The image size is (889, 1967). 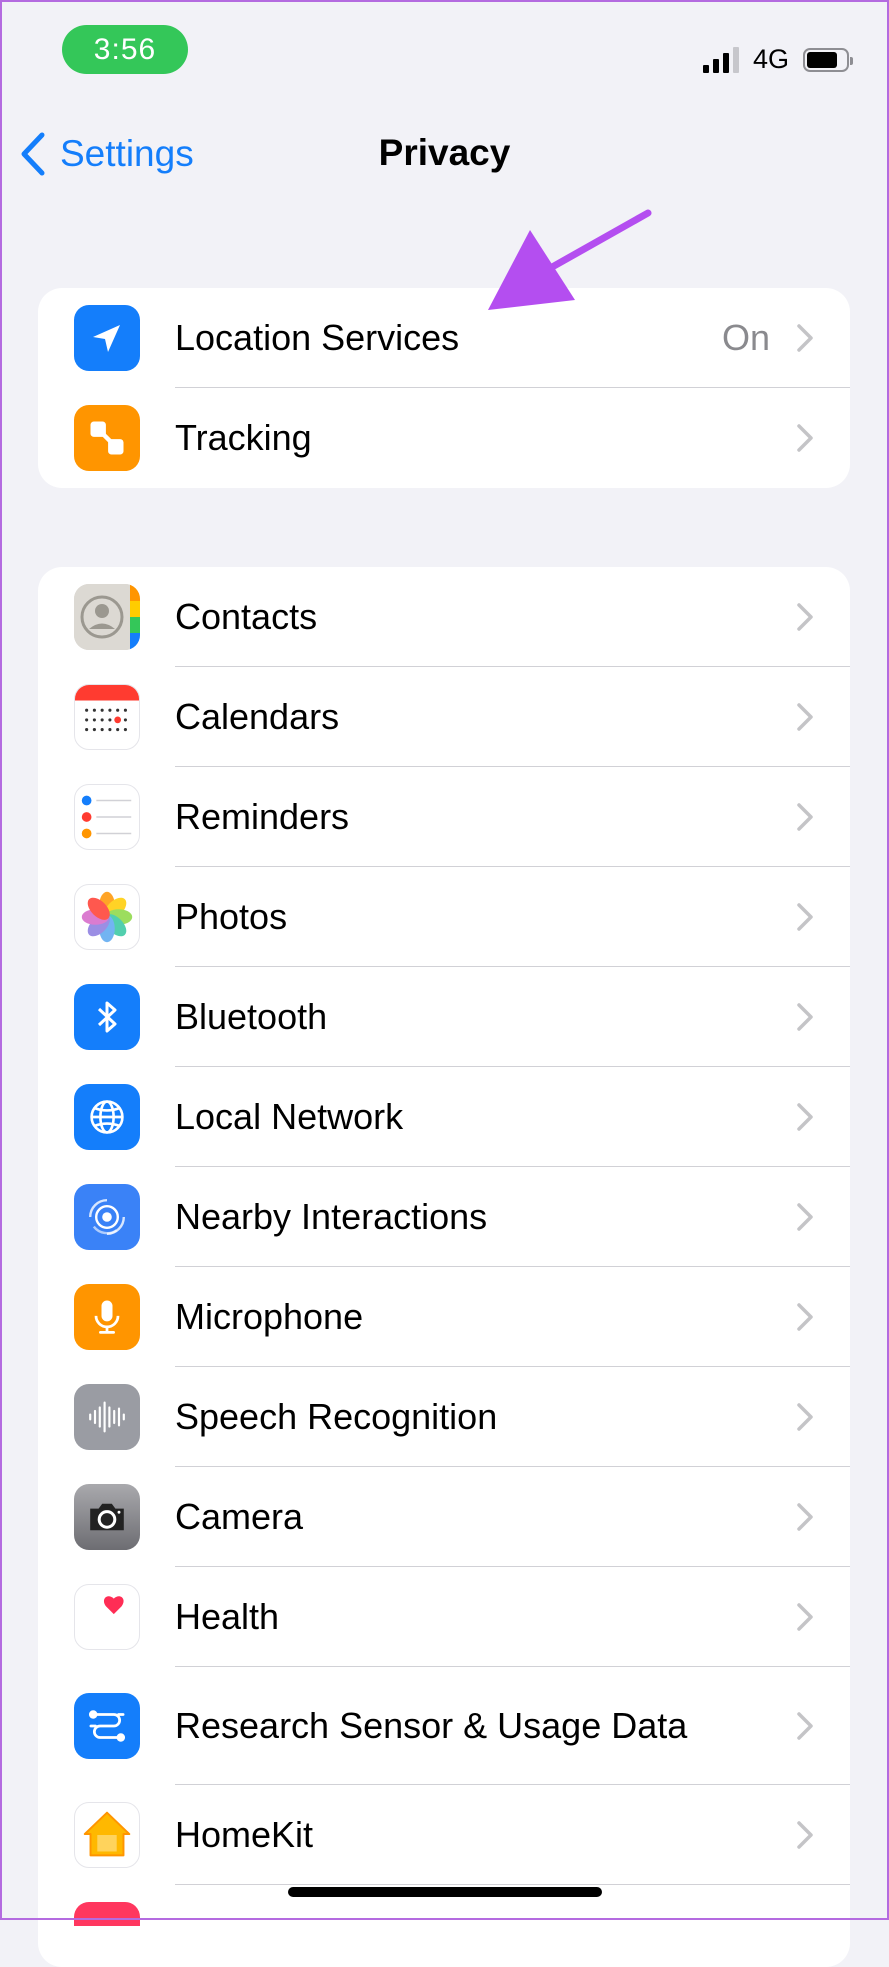 What do you see at coordinates (244, 1834) in the screenshot?
I see `row-label: HomeKit` at bounding box center [244, 1834].